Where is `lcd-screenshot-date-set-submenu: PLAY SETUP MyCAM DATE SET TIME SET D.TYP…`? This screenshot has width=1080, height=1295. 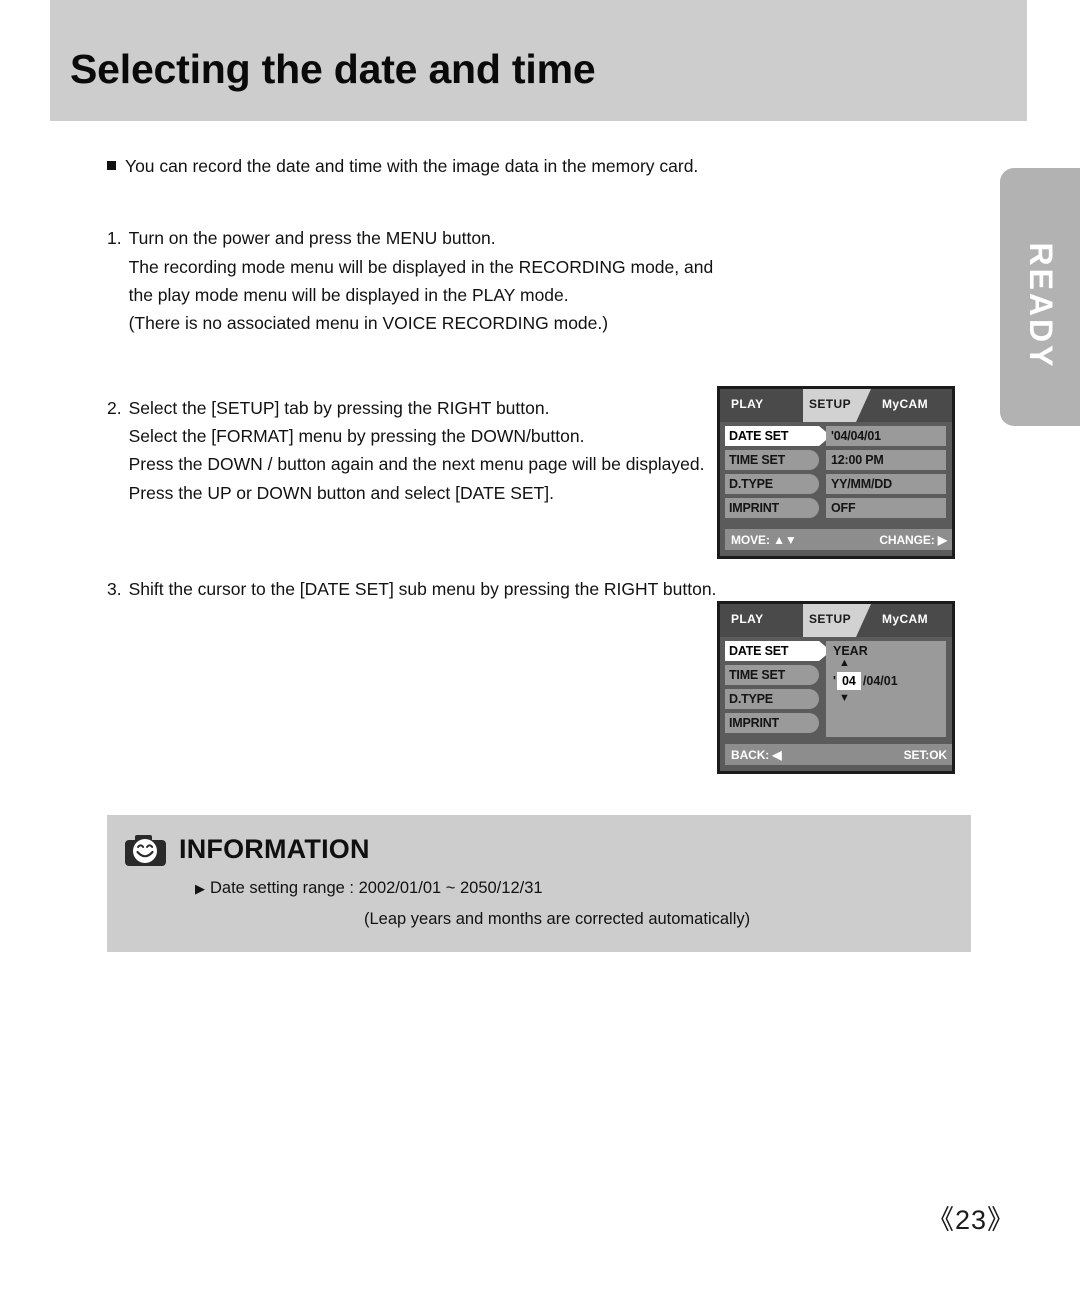 lcd-screenshot-date-set-submenu: PLAY SETUP MyCAM DATE SET TIME SET D.TYP… is located at coordinates (836, 687).